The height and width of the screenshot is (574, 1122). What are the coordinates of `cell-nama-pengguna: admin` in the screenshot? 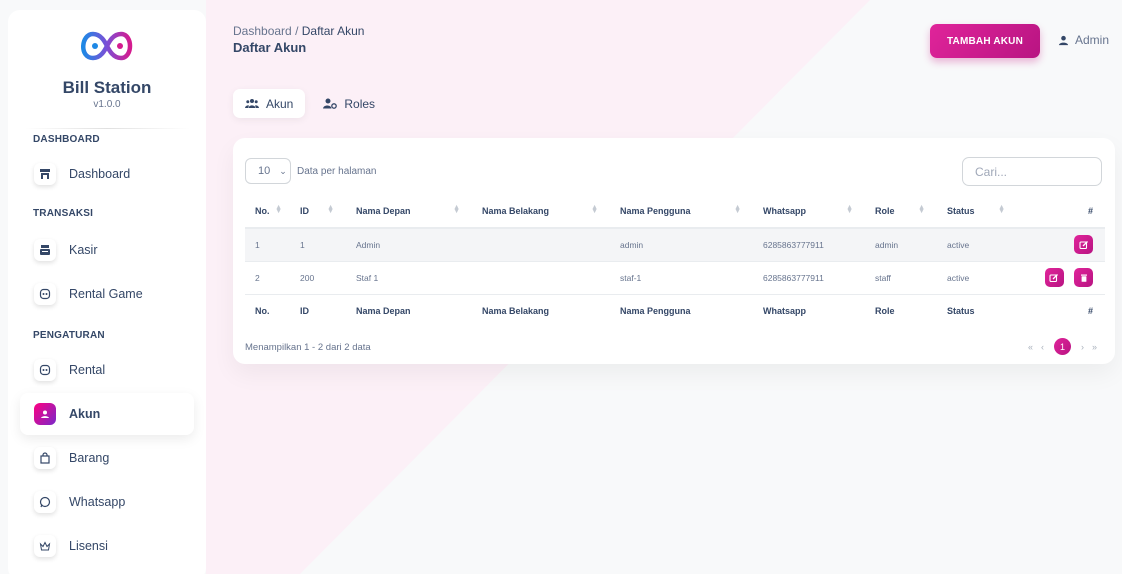 It's located at (632, 244).